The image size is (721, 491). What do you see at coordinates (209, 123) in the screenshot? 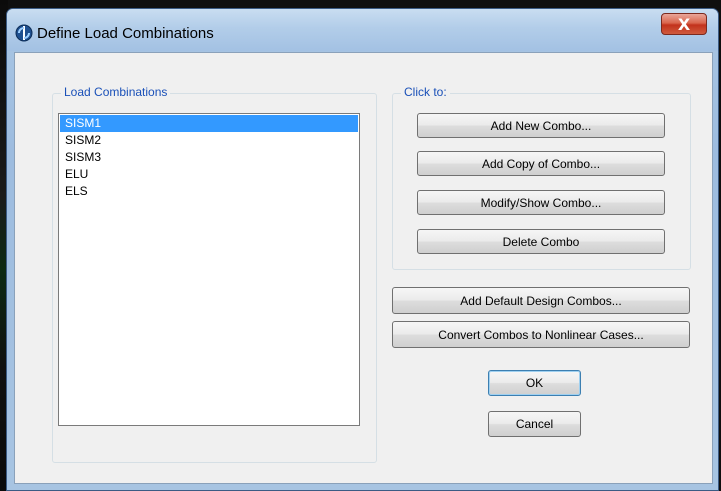
I see `list-item-sism1: SISM1` at bounding box center [209, 123].